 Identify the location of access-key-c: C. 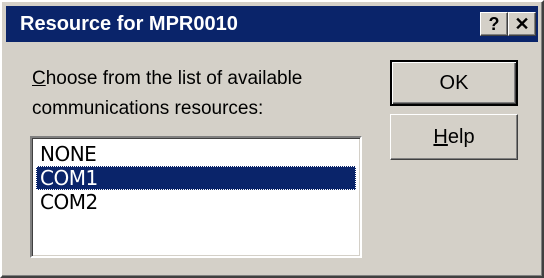
(39, 78).